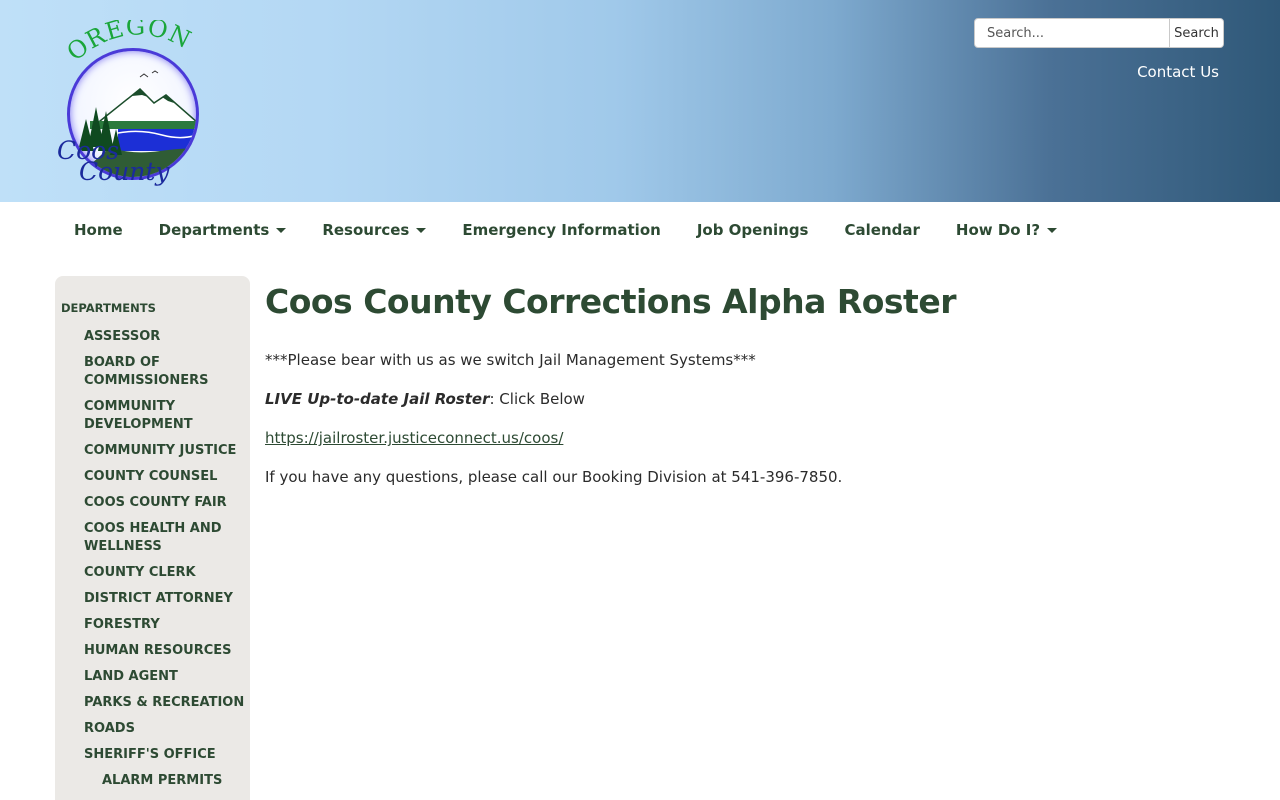 This screenshot has width=1280, height=800. What do you see at coordinates (124, 171) in the screenshot?
I see `logo-text-county: County` at bounding box center [124, 171].